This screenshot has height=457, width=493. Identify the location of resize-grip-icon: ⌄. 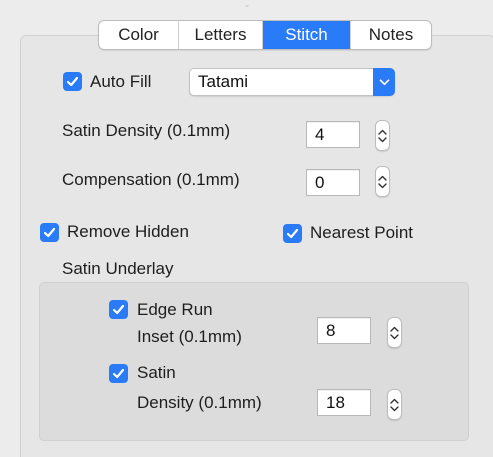
(247, 4).